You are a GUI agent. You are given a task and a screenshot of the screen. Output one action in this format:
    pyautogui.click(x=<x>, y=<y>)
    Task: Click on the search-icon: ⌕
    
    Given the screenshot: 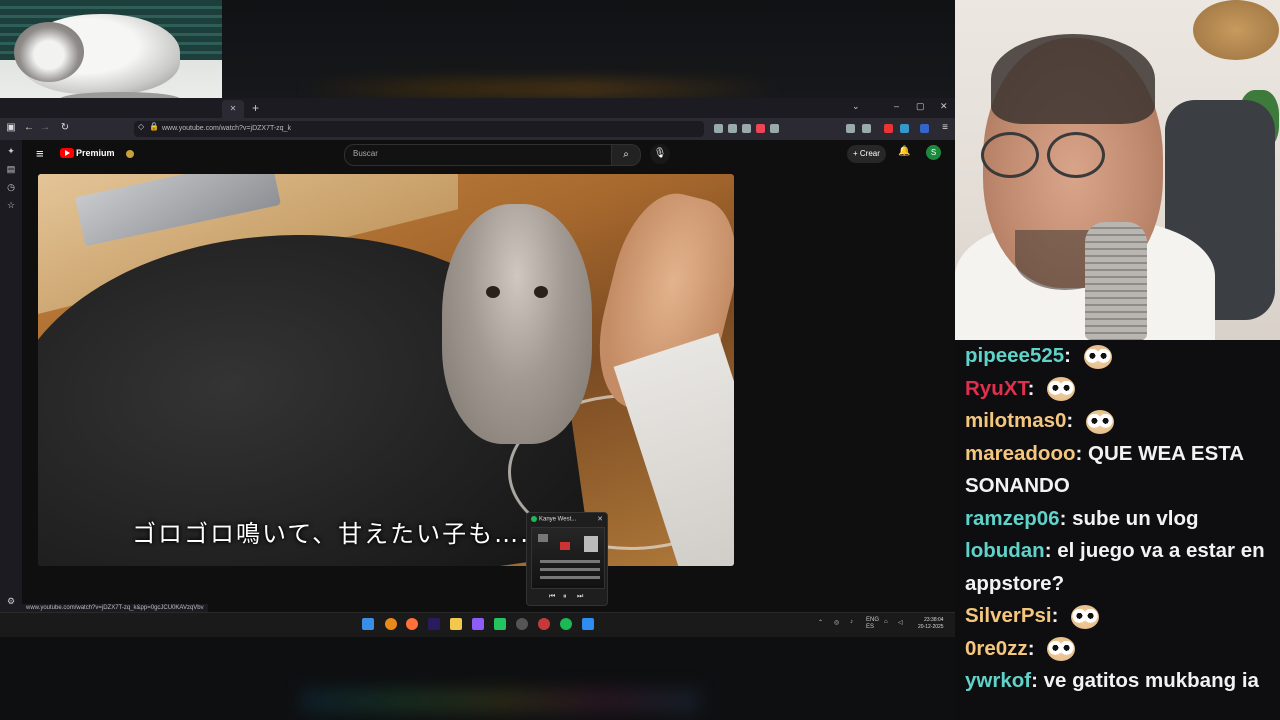 What is the action you would take?
    pyautogui.click(x=626, y=155)
    